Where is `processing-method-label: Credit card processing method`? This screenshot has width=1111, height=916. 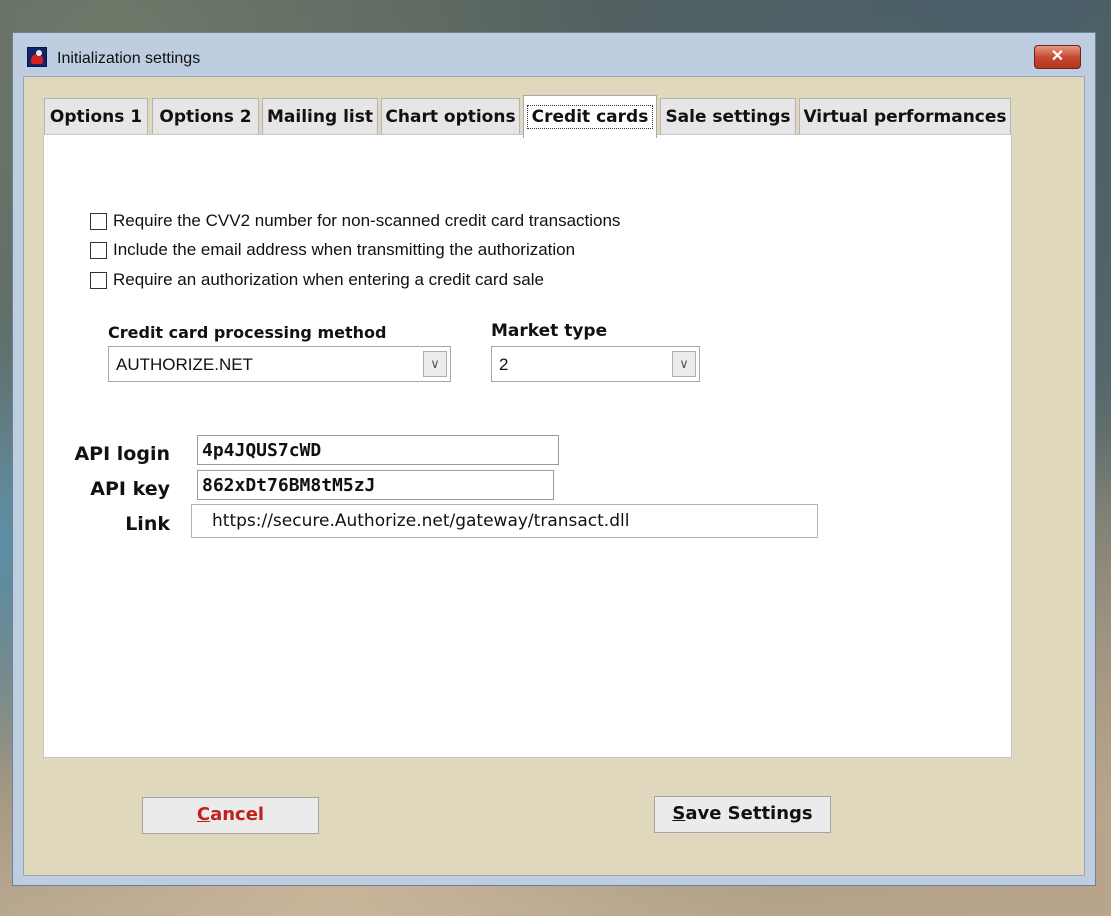 processing-method-label: Credit card processing method is located at coordinates (247, 332).